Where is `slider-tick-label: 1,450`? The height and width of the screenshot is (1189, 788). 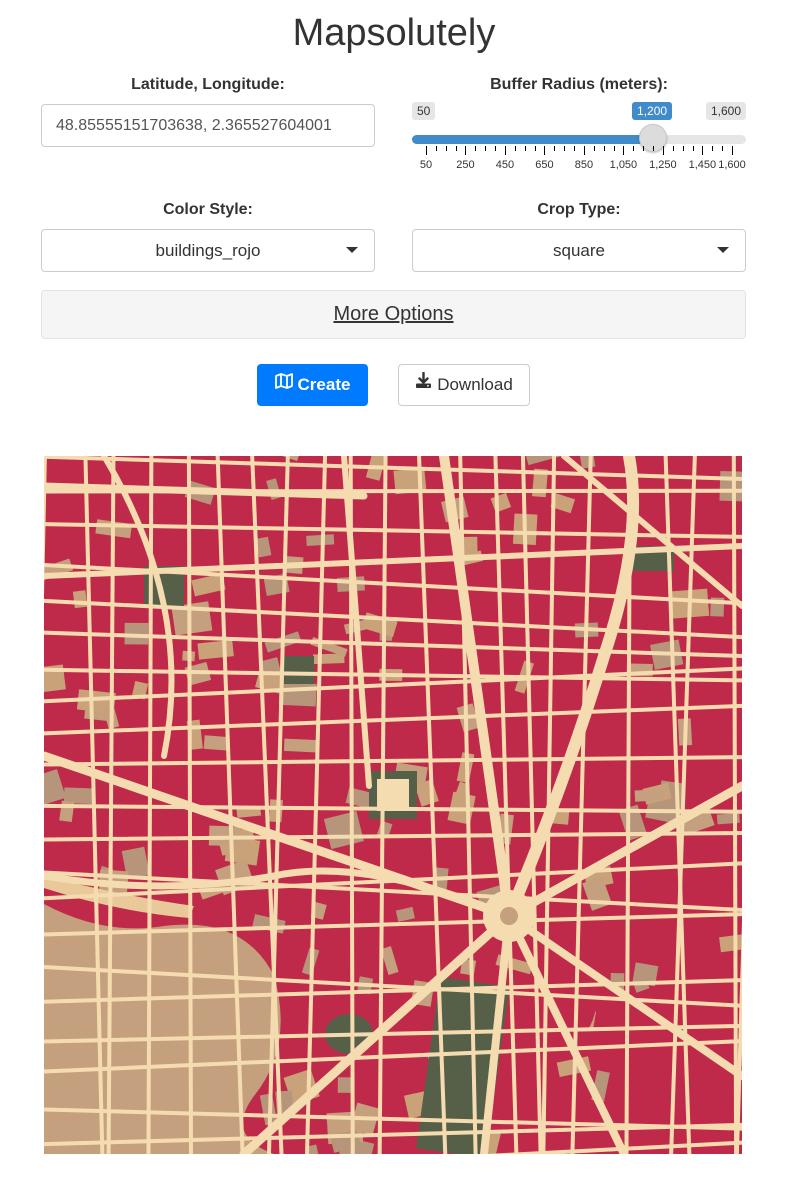 slider-tick-label: 1,450 is located at coordinates (702, 165).